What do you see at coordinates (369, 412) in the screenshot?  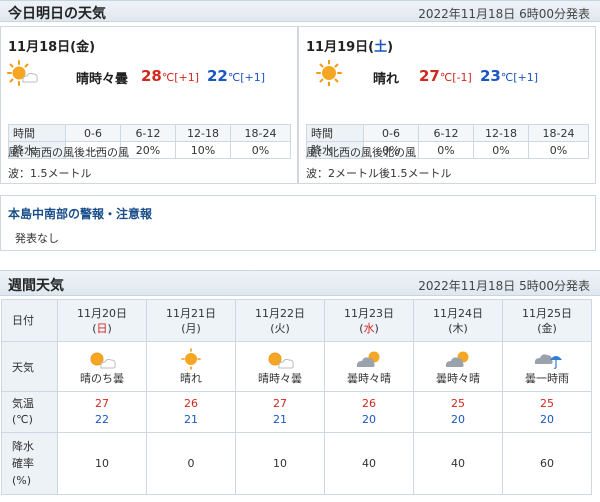 I see `weekly-temp-cell: 26 20` at bounding box center [369, 412].